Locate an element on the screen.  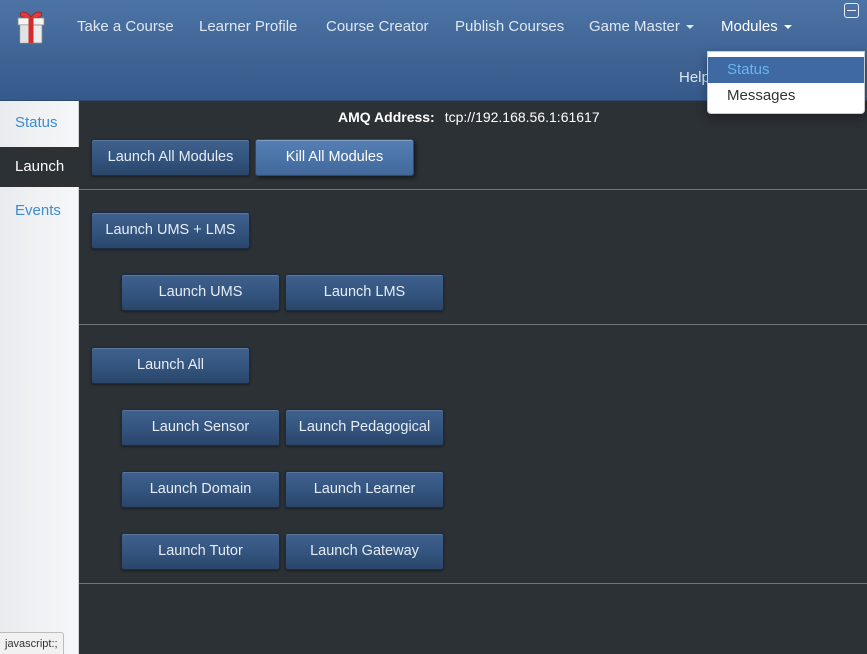
amq-address-value: tcp://192.168.56.1:61617 is located at coordinates (522, 117).